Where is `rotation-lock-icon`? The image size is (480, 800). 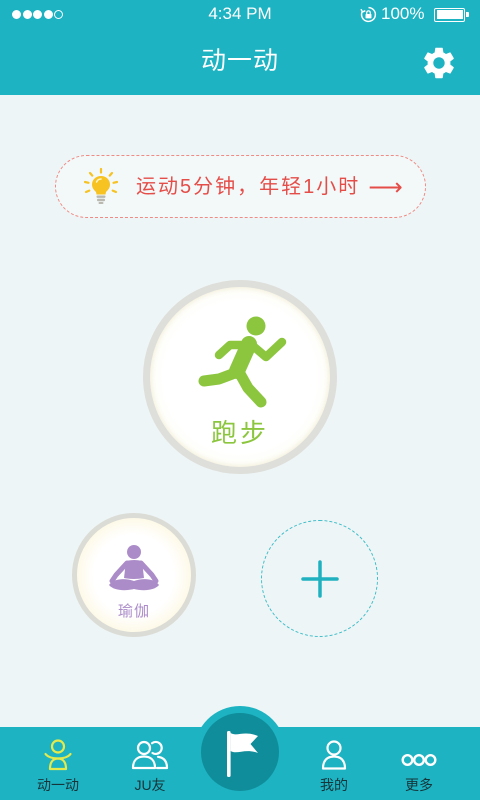
rotation-lock-icon is located at coordinates (368, 14).